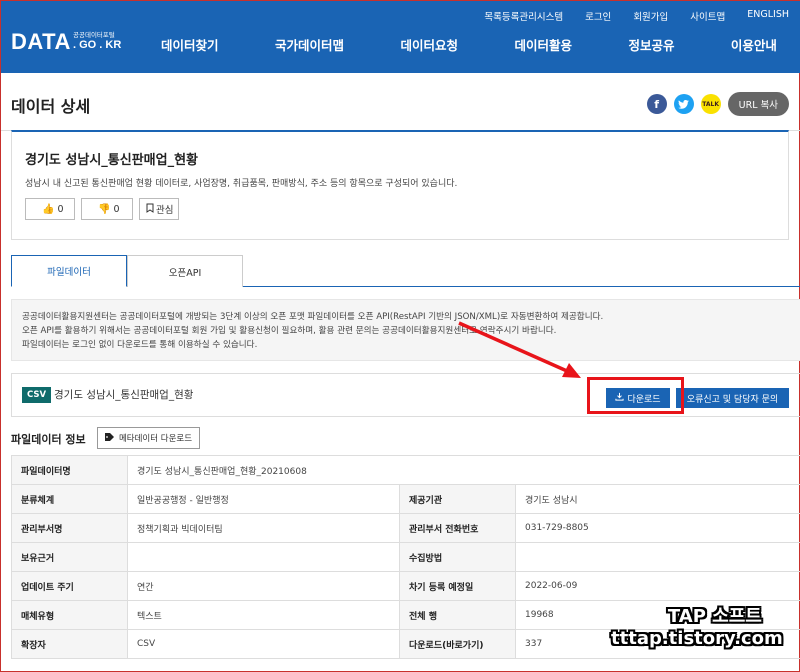  I want to click on tab-file-data: 파일데이터, so click(69, 271).